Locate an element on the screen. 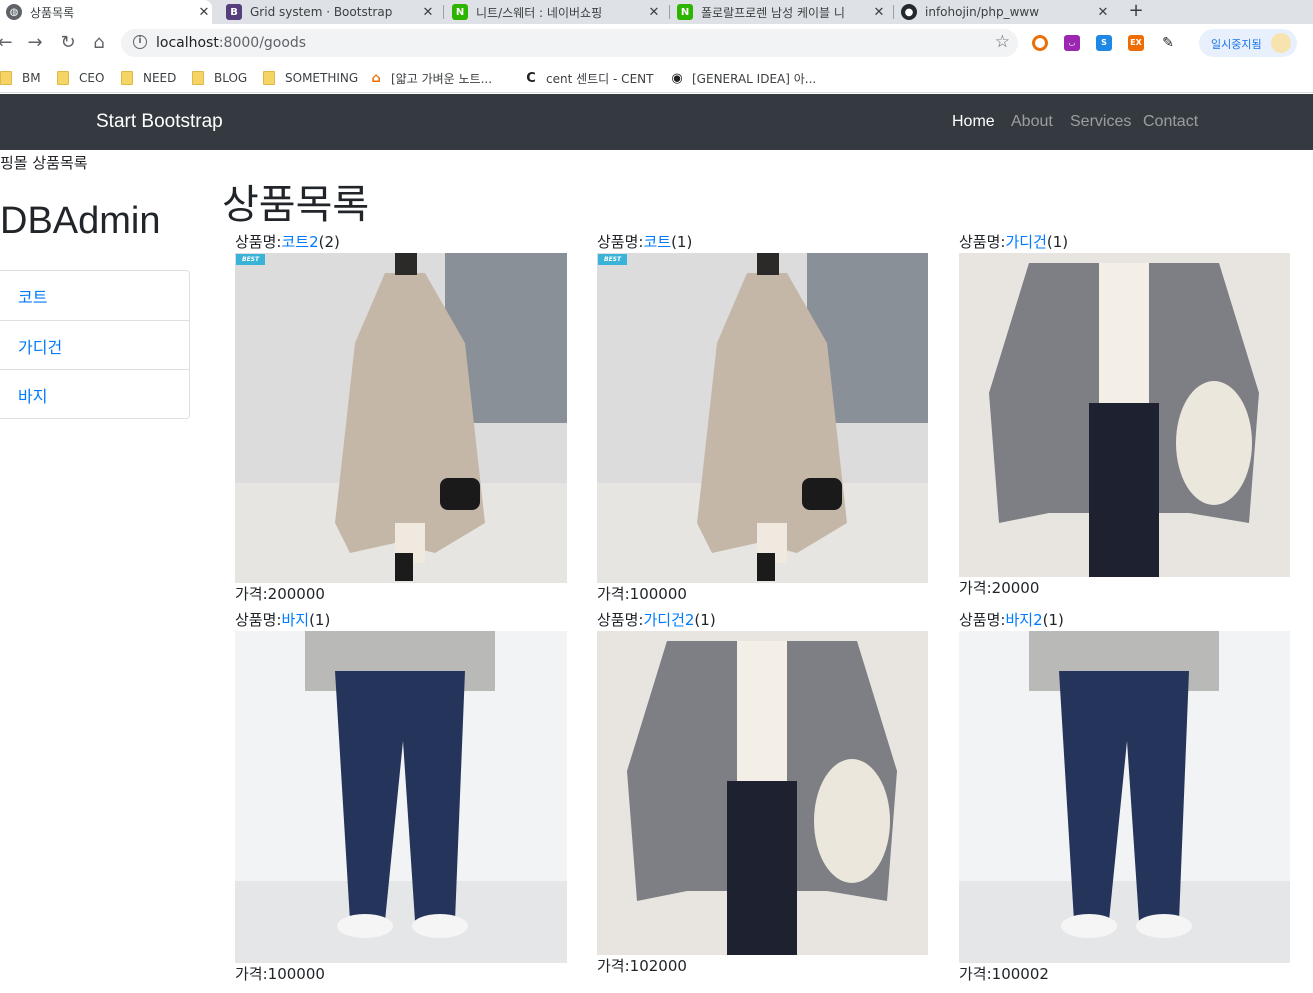 Image resolution: width=1313 pixels, height=993 pixels. bookmark-label: BLOG is located at coordinates (231, 78).